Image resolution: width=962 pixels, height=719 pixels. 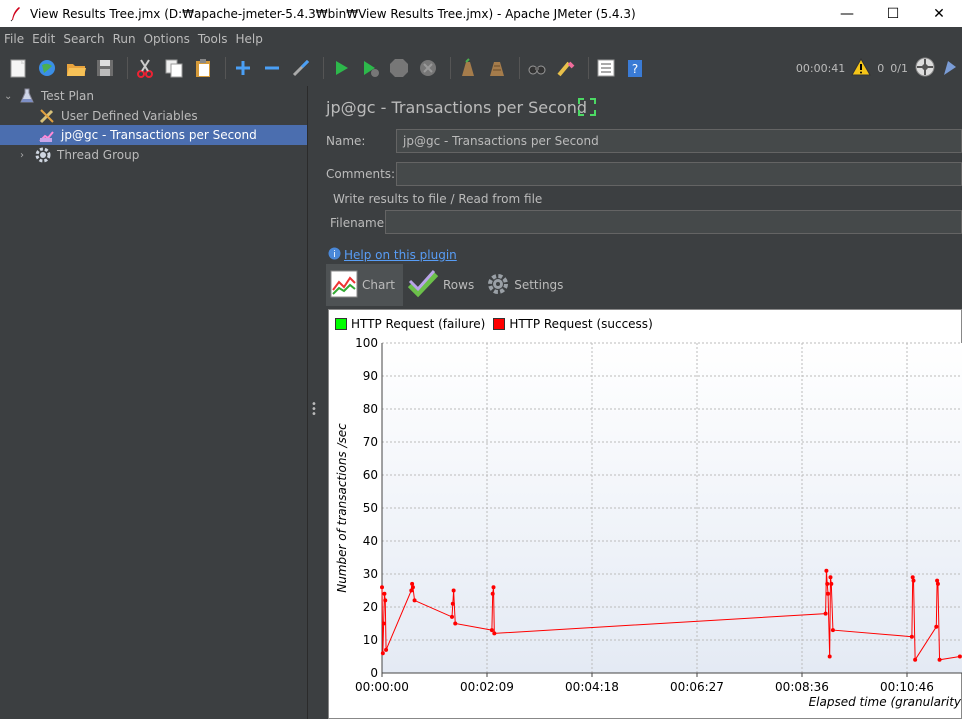 I want to click on y-tick-label: 70, so click(x=370, y=442).